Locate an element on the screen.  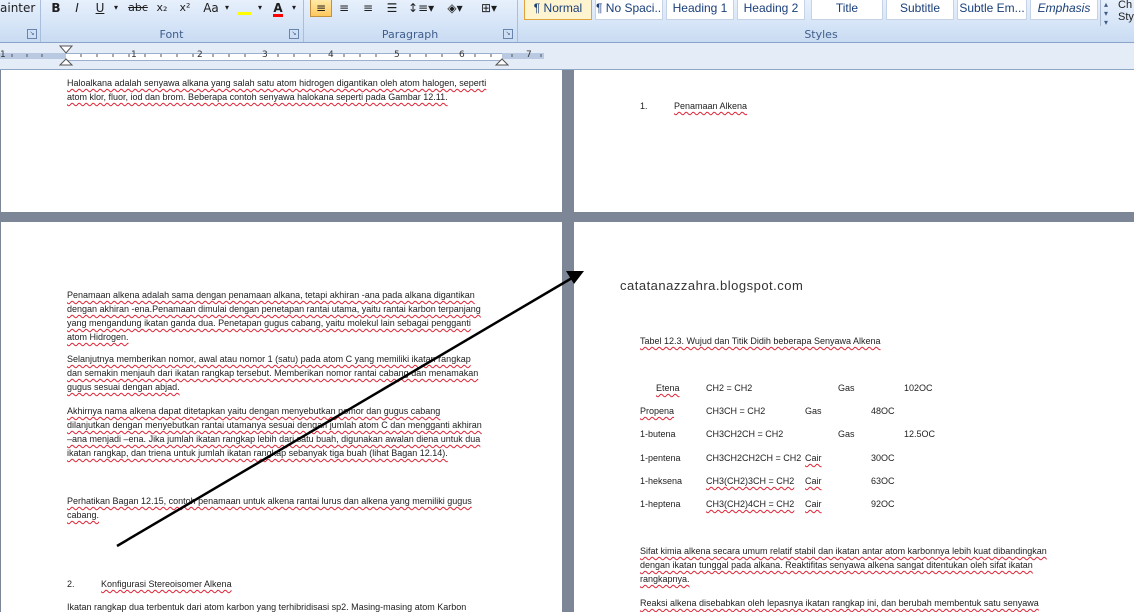
line-spacing-button: ↕≡▾ is located at coordinates (421, 8).